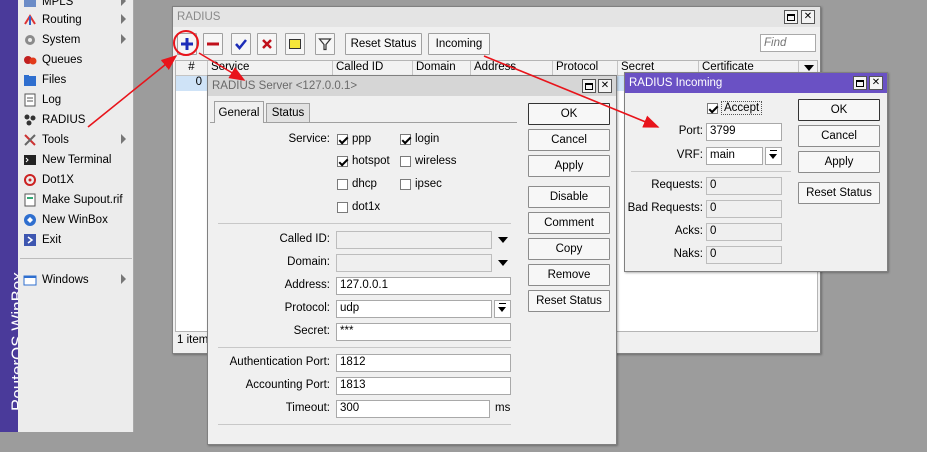  Describe the element at coordinates (744, 255) in the screenshot. I see `naks-value: 0` at that location.